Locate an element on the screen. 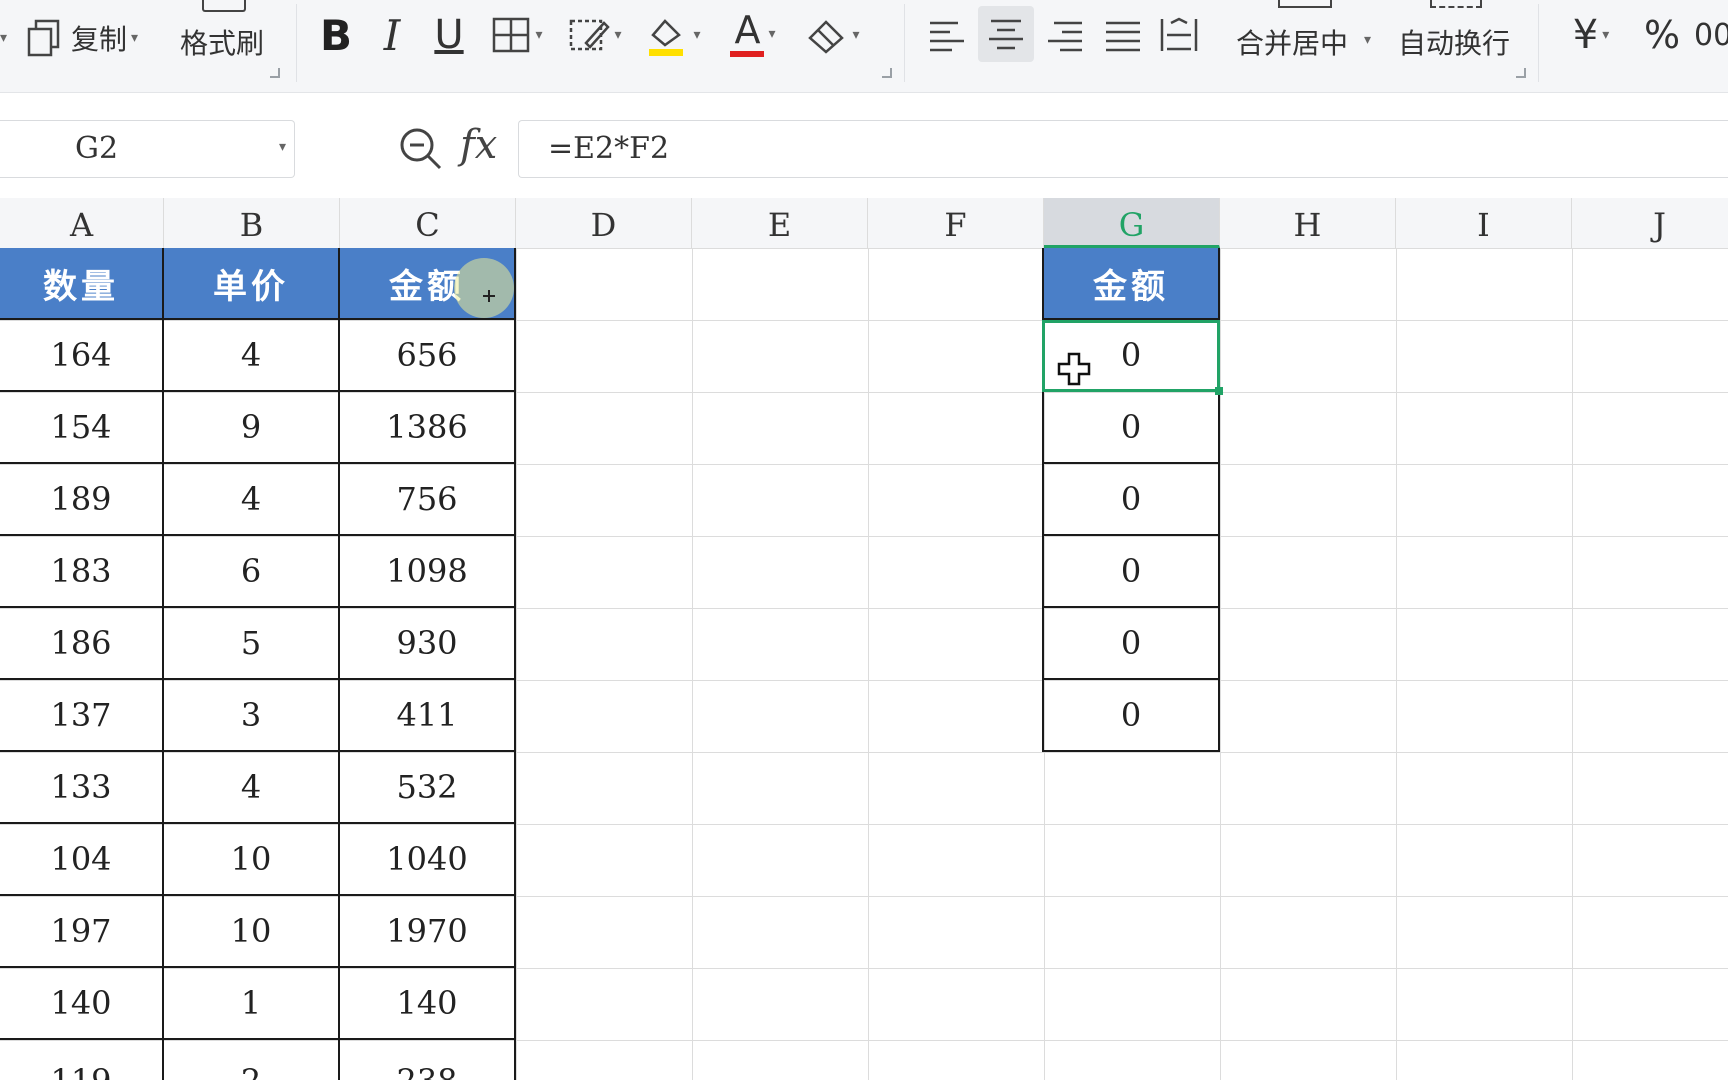 Image resolution: width=1728 pixels, height=1080 pixels. align-center-button is located at coordinates (1006, 34).